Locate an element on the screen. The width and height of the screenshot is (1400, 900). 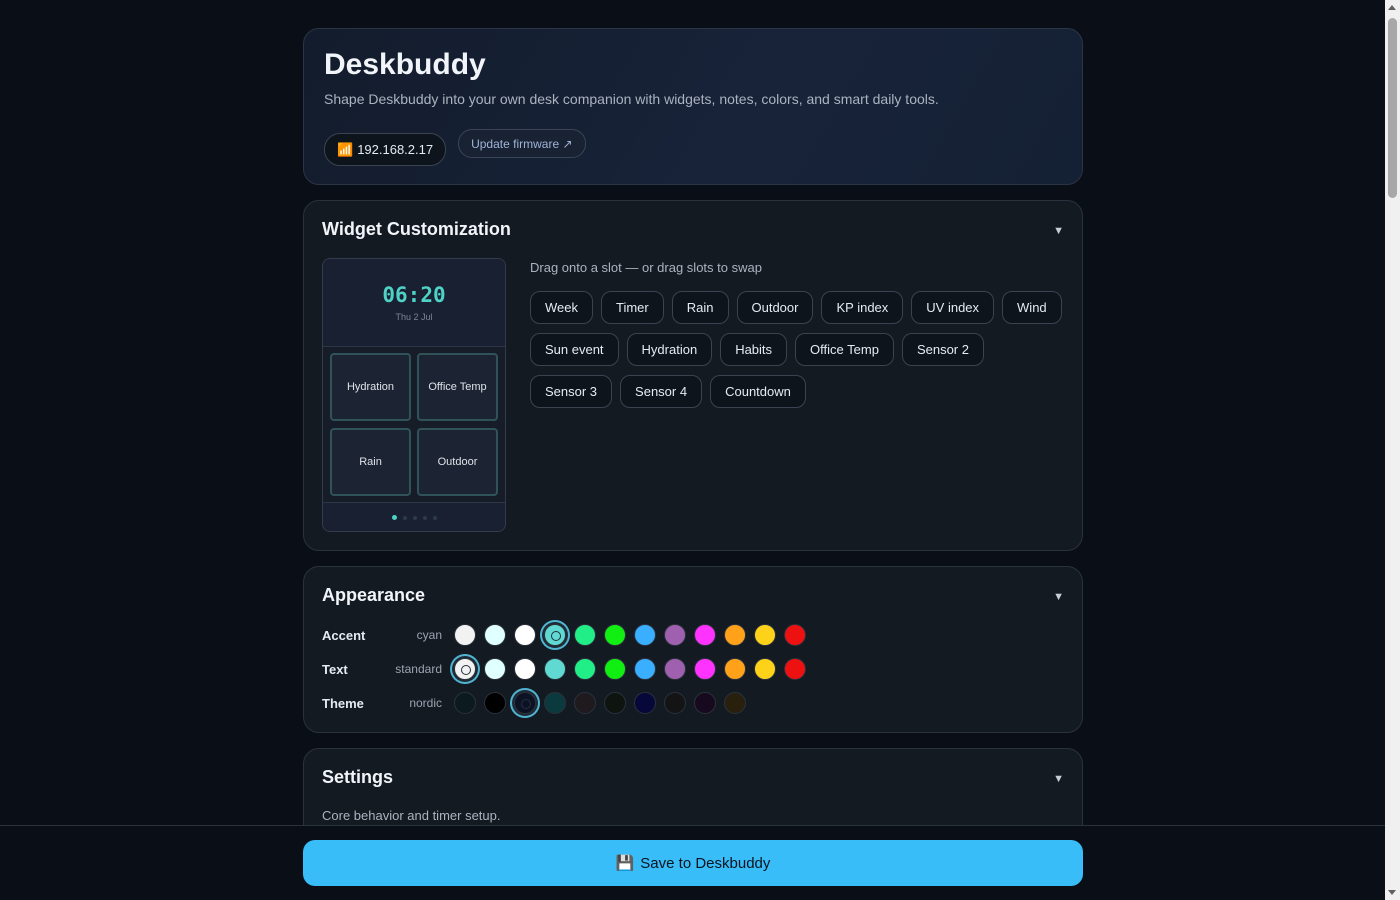
row-value: nordic is located at coordinates (425, 703).